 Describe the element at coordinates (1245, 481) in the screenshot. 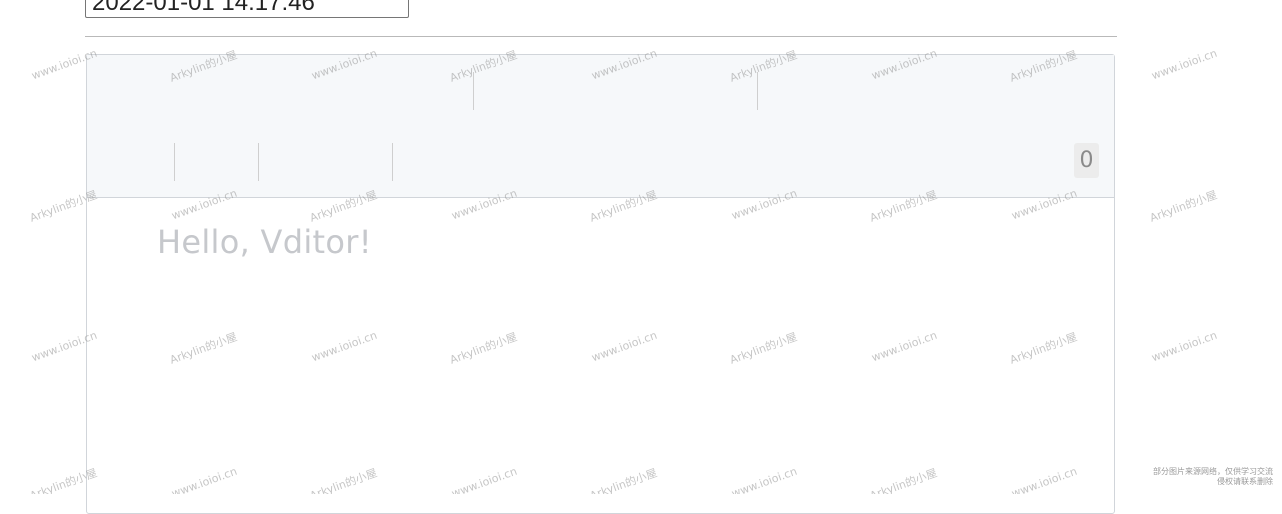

I see `copyright-notice-line: 侵权请联系删除` at that location.